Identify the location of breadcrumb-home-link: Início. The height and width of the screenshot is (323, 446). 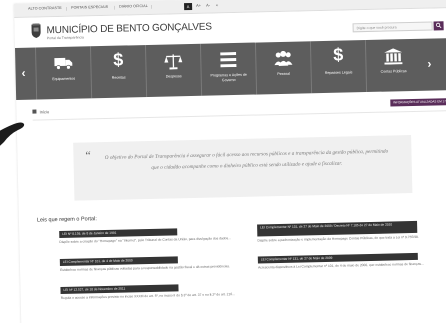
(45, 111).